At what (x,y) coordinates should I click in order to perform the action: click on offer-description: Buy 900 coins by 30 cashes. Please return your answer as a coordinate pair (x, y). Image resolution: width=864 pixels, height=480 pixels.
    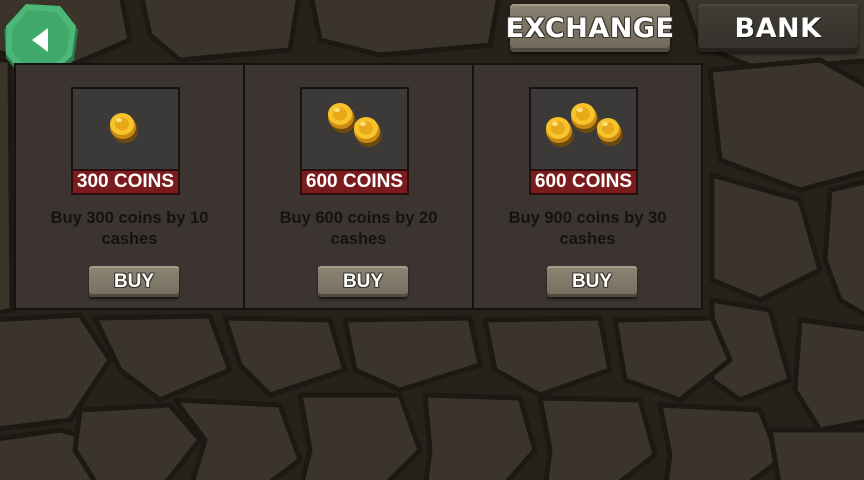
    Looking at the image, I should click on (587, 228).